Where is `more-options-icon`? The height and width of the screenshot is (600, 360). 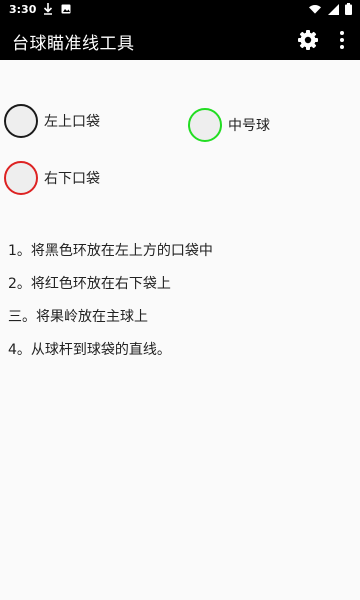 more-options-icon is located at coordinates (342, 40).